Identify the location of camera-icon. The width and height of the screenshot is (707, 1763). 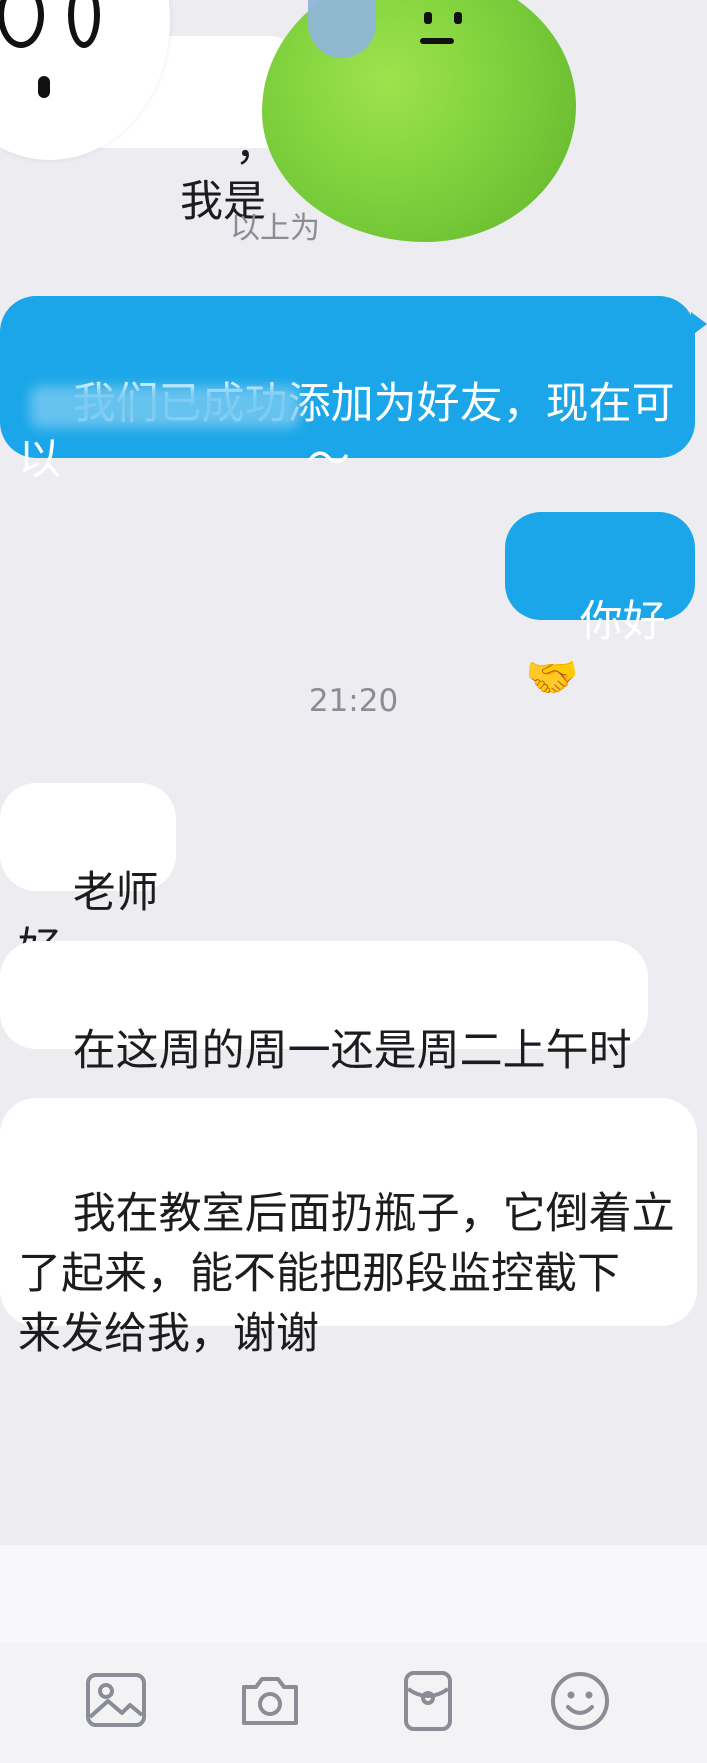
(270, 1701).